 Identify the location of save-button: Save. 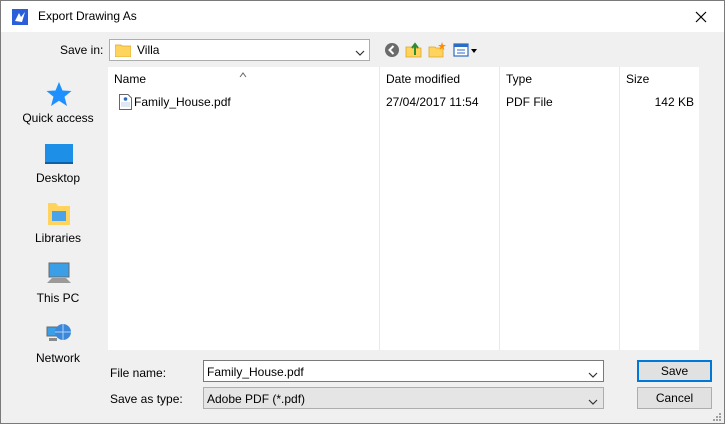
(674, 371).